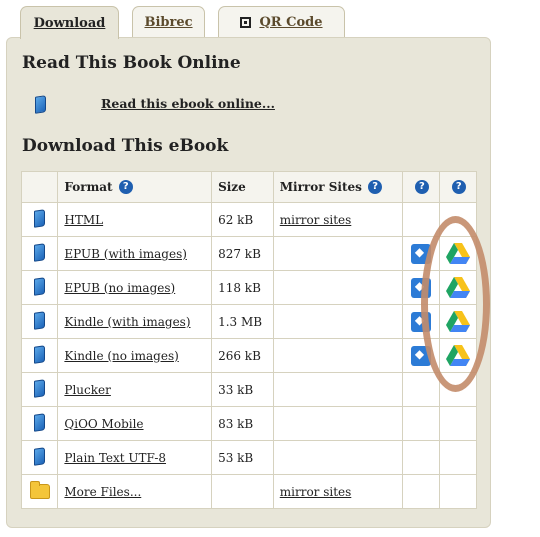 This screenshot has width=540, height=537. Describe the element at coordinates (458, 187) in the screenshot. I see `gdrive-help-icon: ?` at that location.